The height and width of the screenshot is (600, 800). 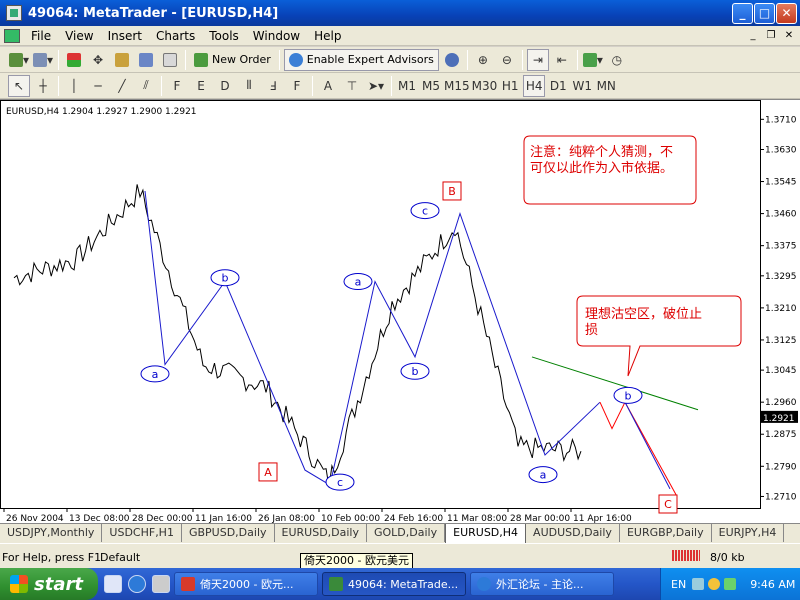 I want to click on internet-explorer-icon, so click(x=137, y=584).